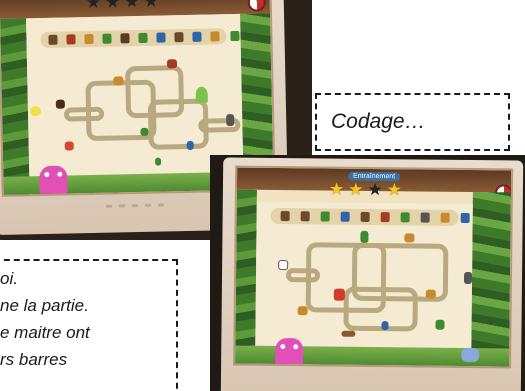  I want to click on caption-line: rs barres, so click(34, 359).